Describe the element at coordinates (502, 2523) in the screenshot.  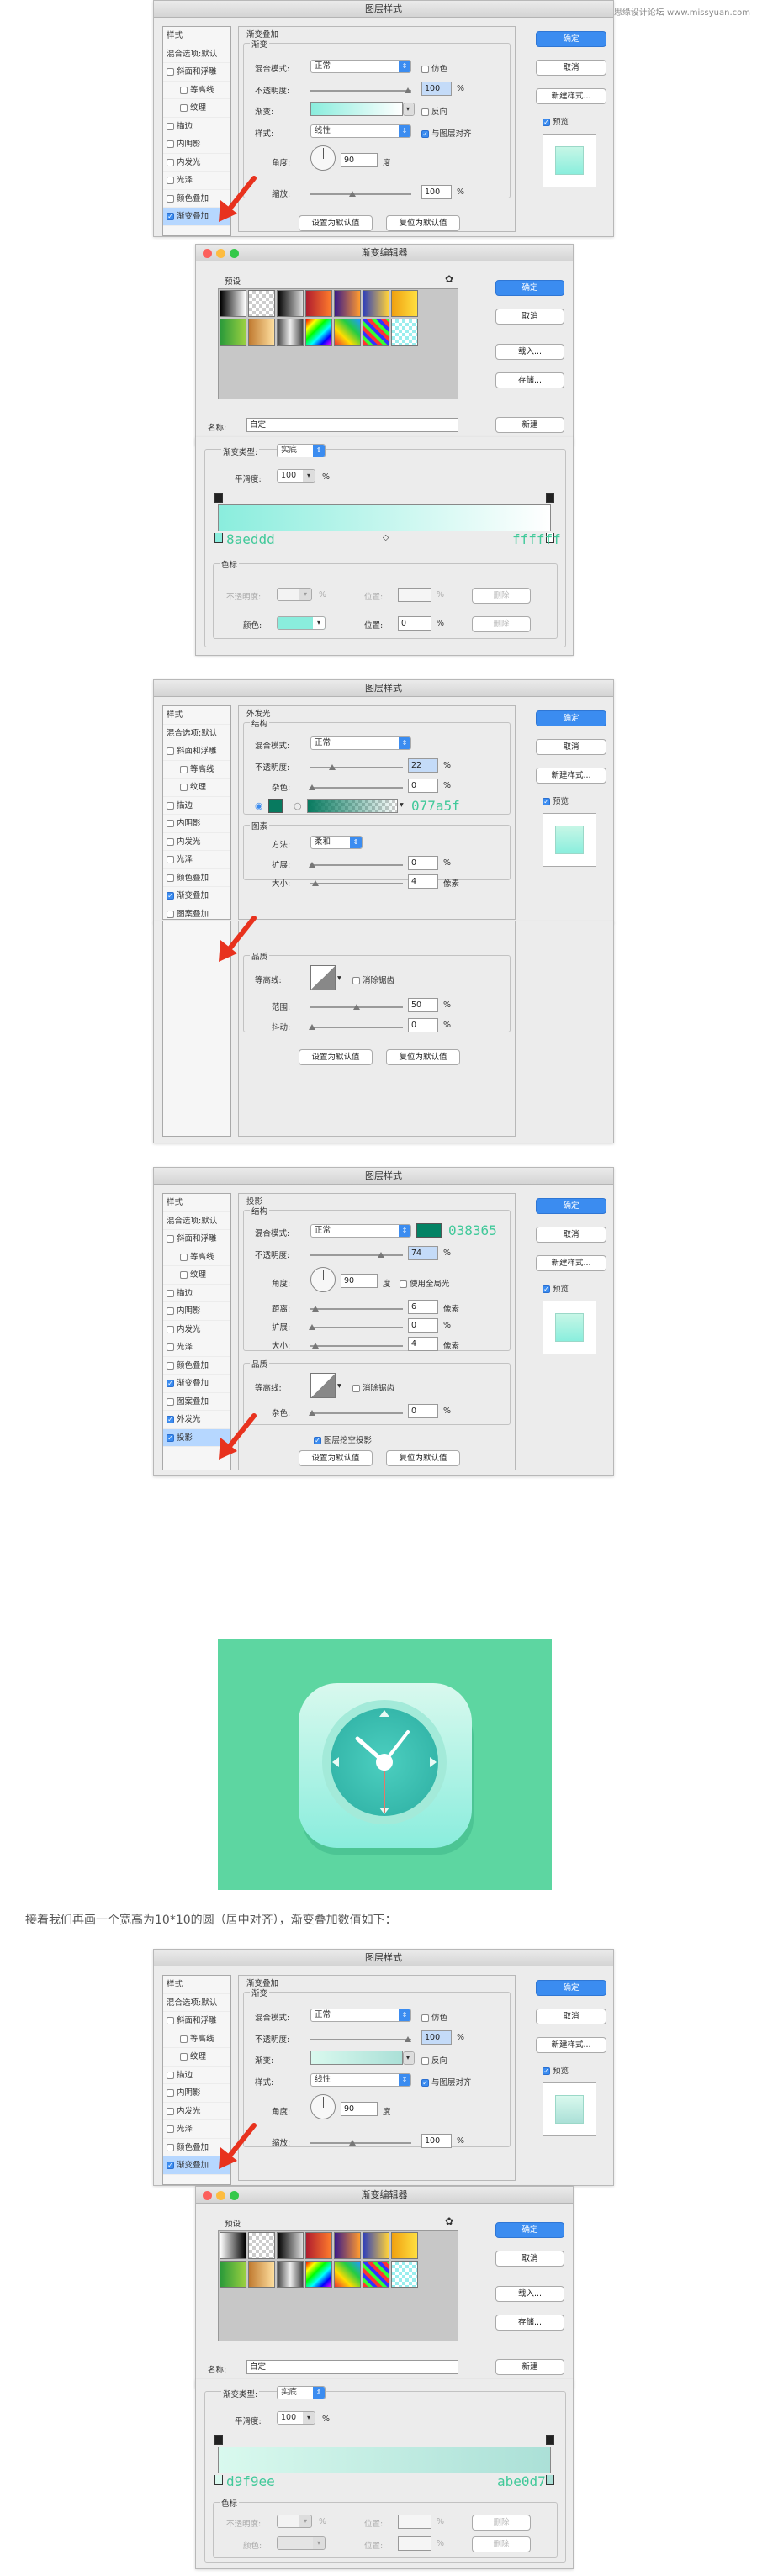
I see `delete-opacity-stop-button: 删除` at that location.